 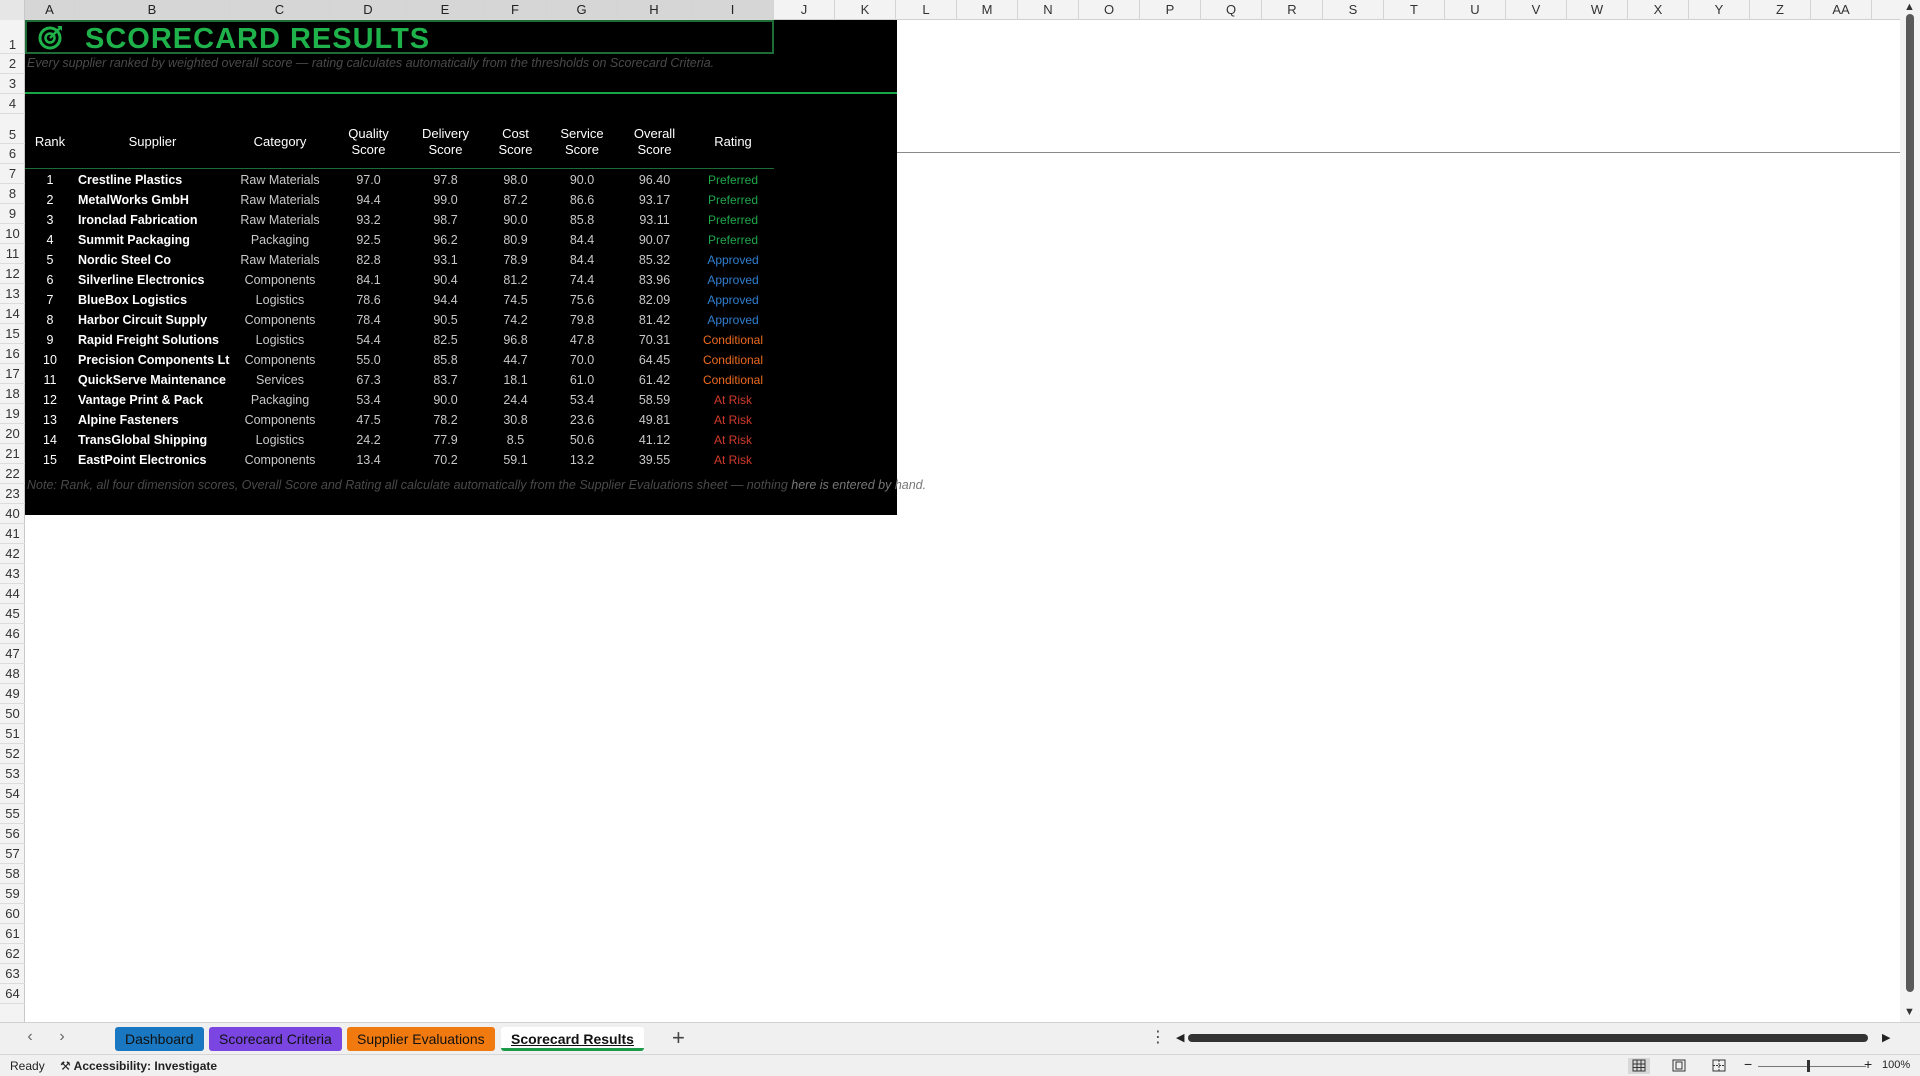 What do you see at coordinates (733, 240) in the screenshot?
I see `rating-cell: Preferred` at bounding box center [733, 240].